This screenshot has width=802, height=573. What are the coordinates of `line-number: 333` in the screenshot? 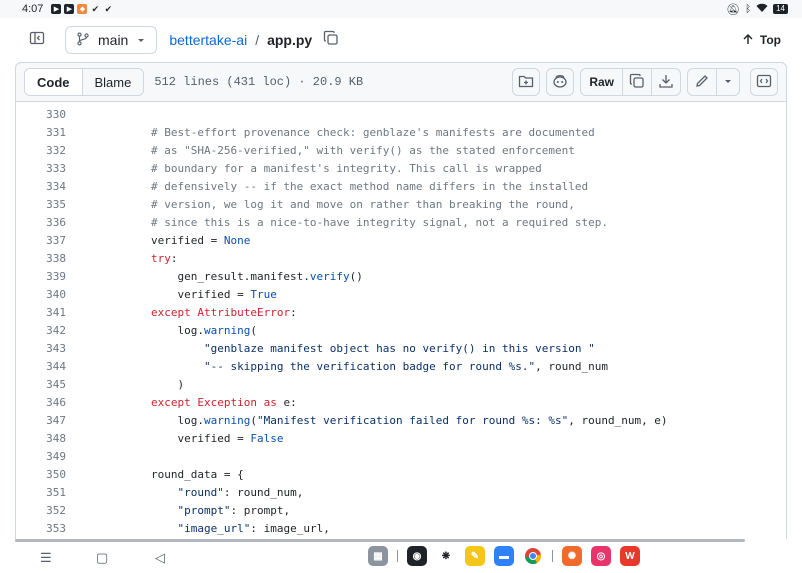 It's located at (41, 169).